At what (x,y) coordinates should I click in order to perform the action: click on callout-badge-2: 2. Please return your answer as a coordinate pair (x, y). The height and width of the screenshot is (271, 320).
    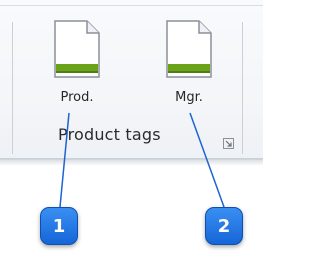
    Looking at the image, I should click on (224, 226).